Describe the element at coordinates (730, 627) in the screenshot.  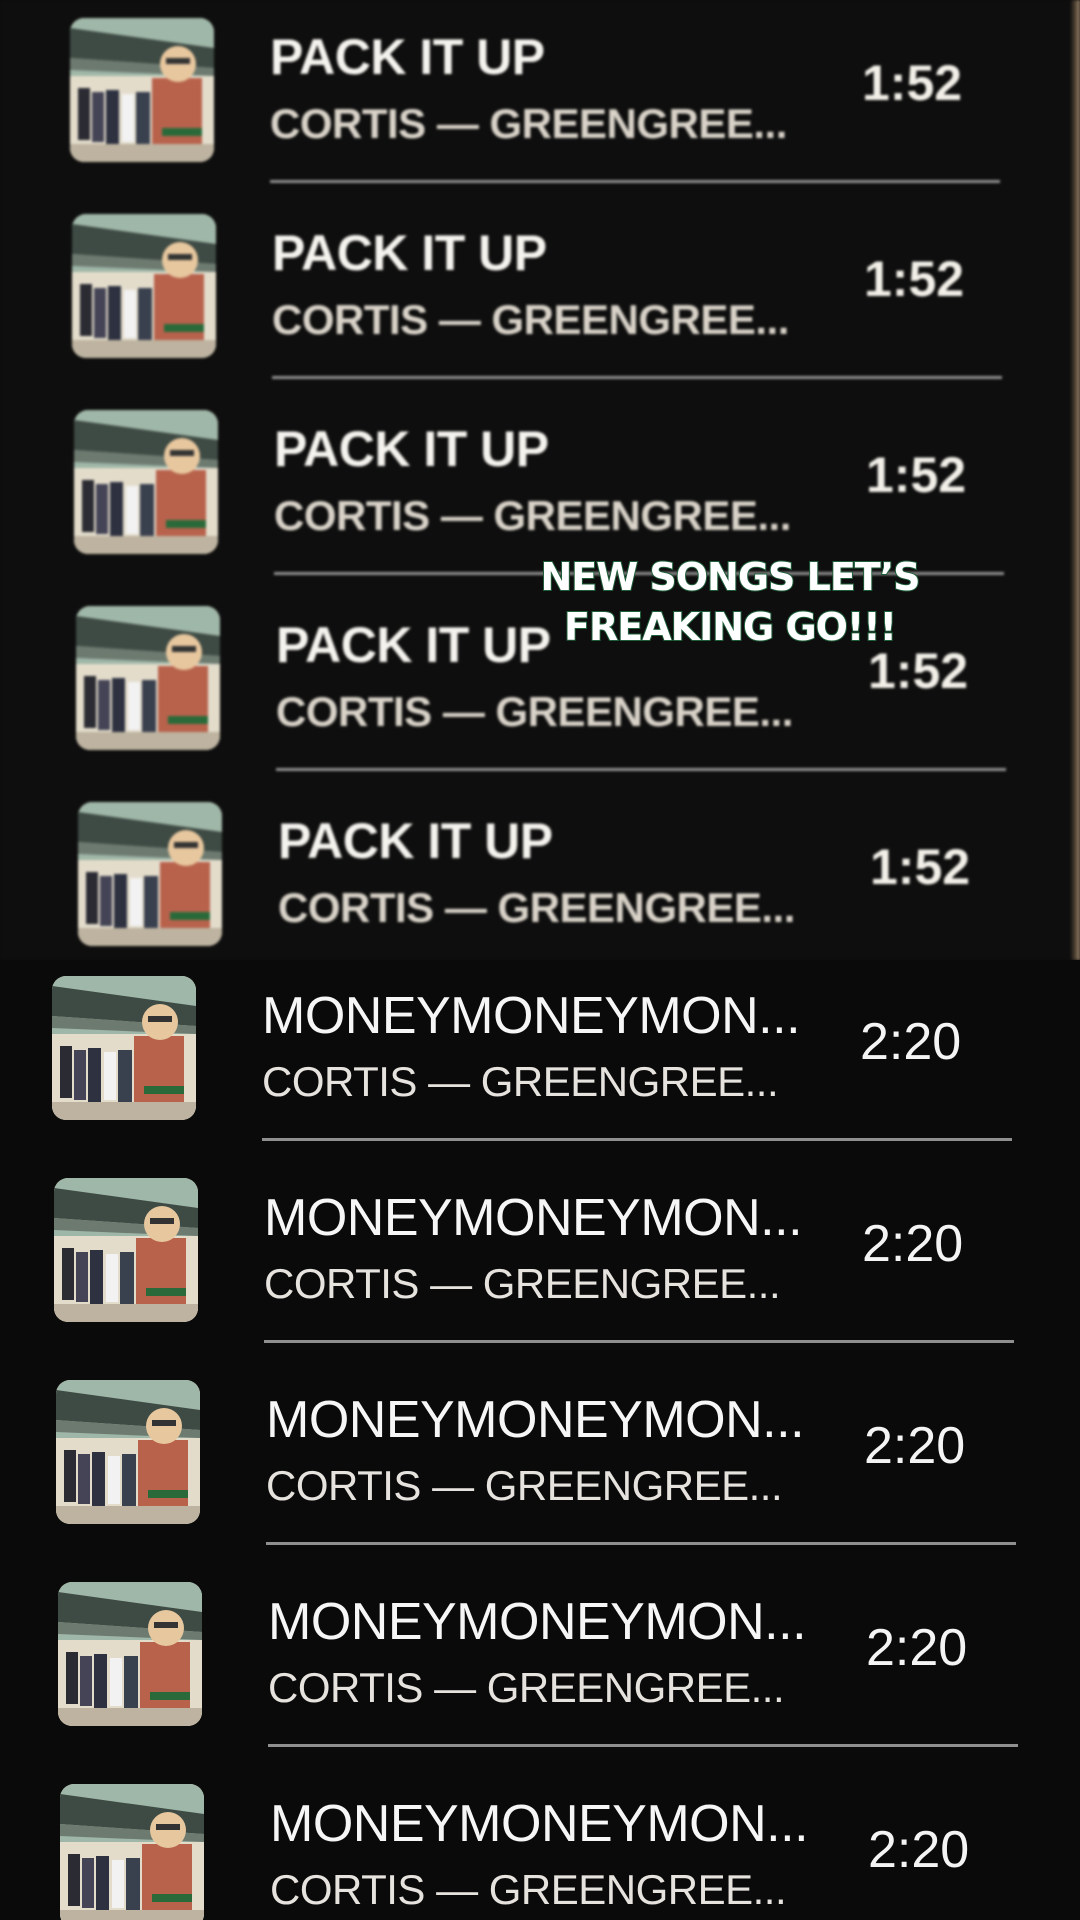
I see `caption-line-2: FREAKING GO!!!` at that location.